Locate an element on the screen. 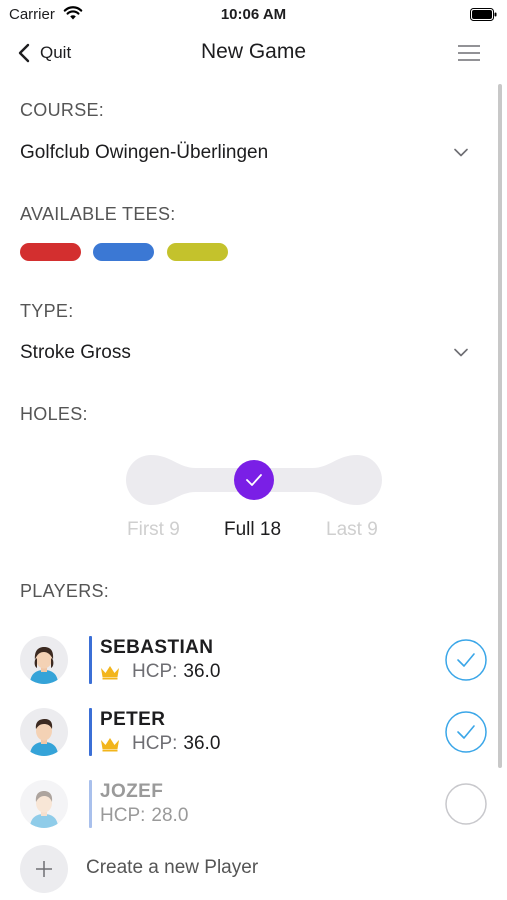  available-tees-label: AVAILABLE TEES: is located at coordinates (98, 214).